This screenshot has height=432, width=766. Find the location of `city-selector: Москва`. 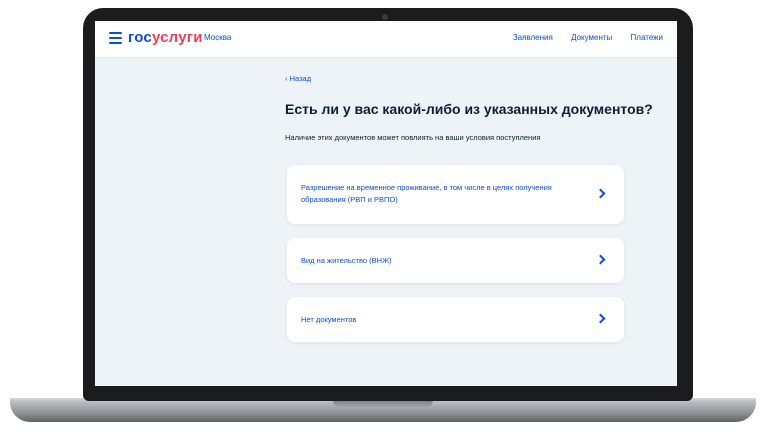

city-selector: Москва is located at coordinates (217, 37).